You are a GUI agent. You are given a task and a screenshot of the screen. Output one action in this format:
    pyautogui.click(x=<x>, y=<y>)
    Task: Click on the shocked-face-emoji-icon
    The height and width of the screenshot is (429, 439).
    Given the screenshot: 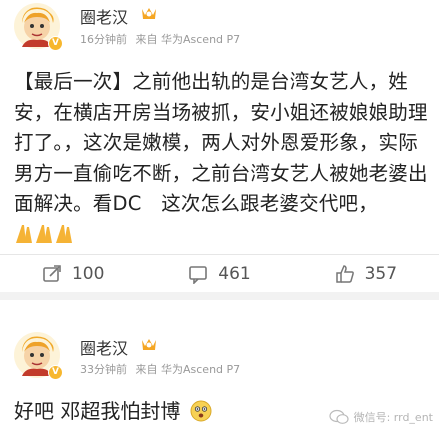 What is the action you would take?
    pyautogui.click(x=201, y=411)
    